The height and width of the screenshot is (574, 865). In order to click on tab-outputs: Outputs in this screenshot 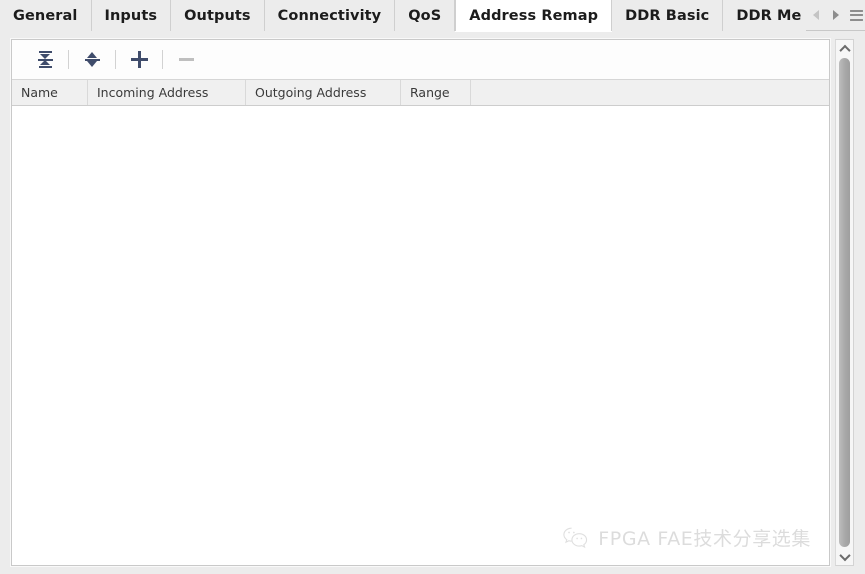, I will do `click(218, 15)`.